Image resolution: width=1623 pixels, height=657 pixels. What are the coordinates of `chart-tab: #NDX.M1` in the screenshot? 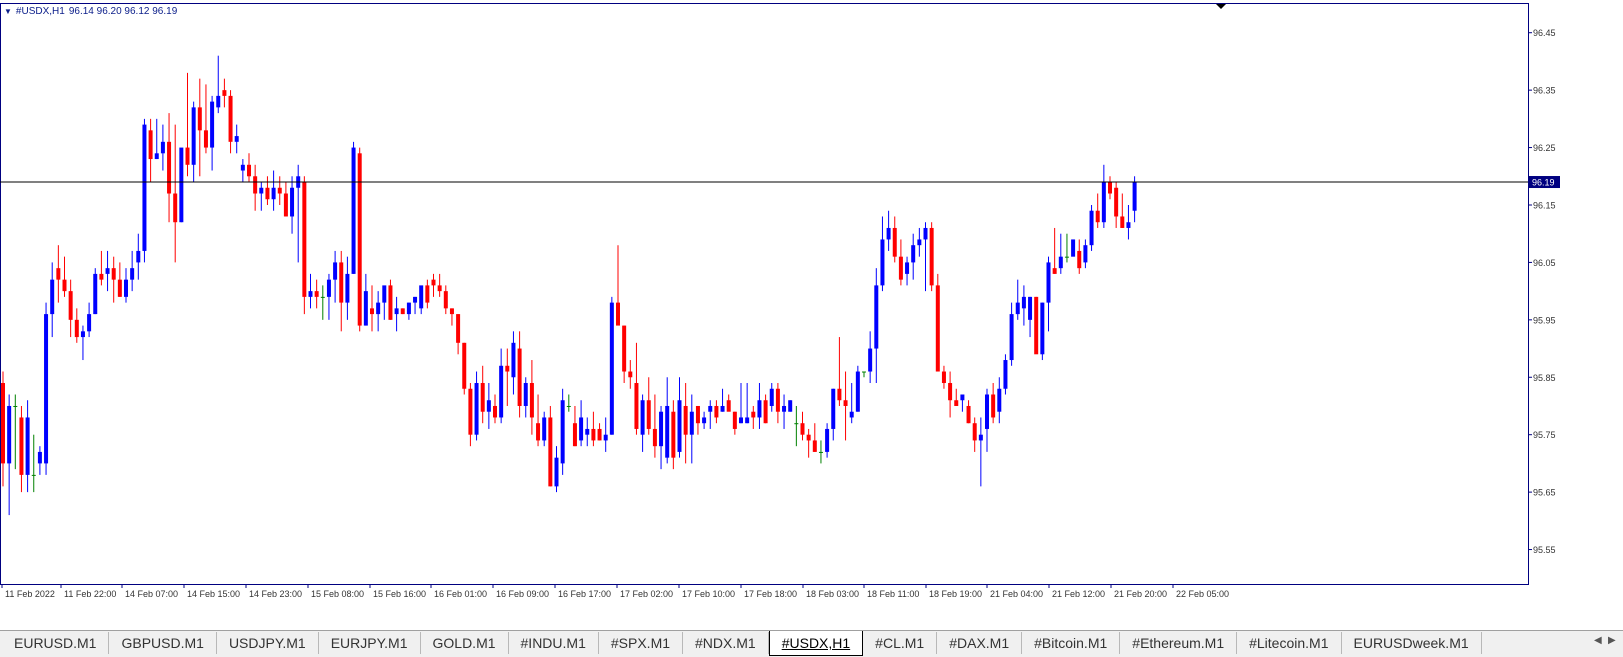 It's located at (726, 643).